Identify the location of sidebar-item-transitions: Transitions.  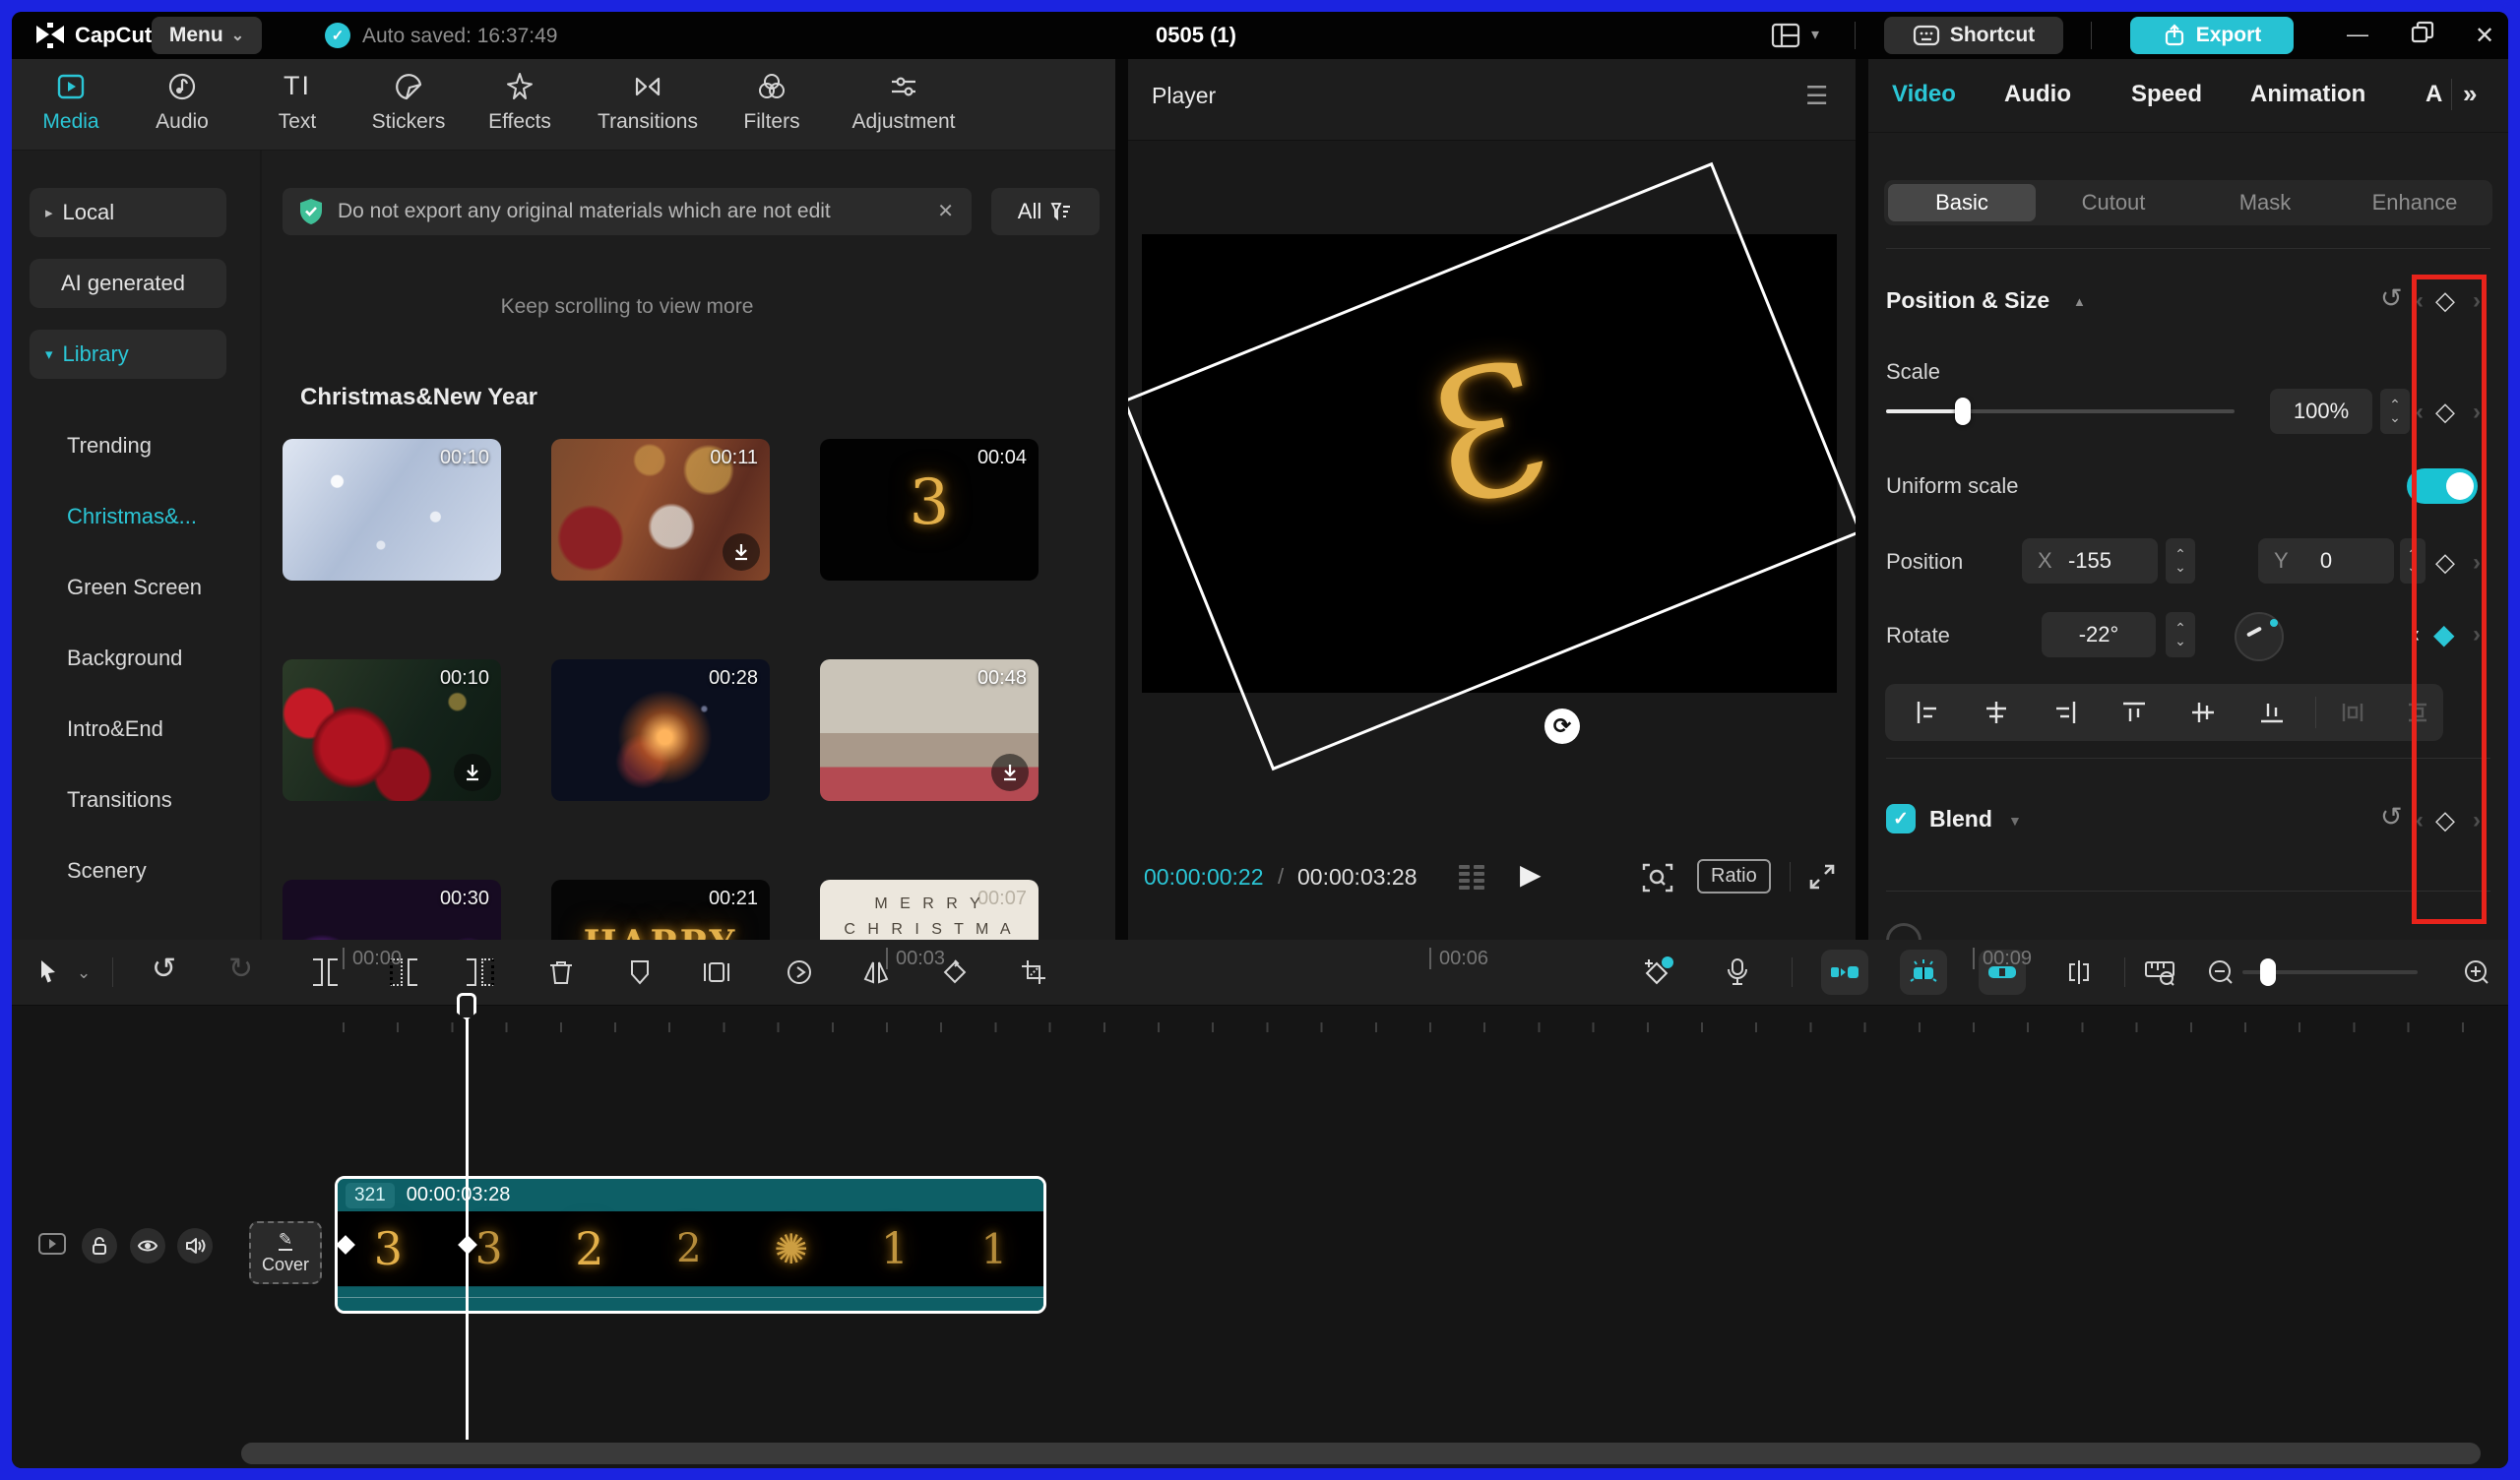
(119, 800).